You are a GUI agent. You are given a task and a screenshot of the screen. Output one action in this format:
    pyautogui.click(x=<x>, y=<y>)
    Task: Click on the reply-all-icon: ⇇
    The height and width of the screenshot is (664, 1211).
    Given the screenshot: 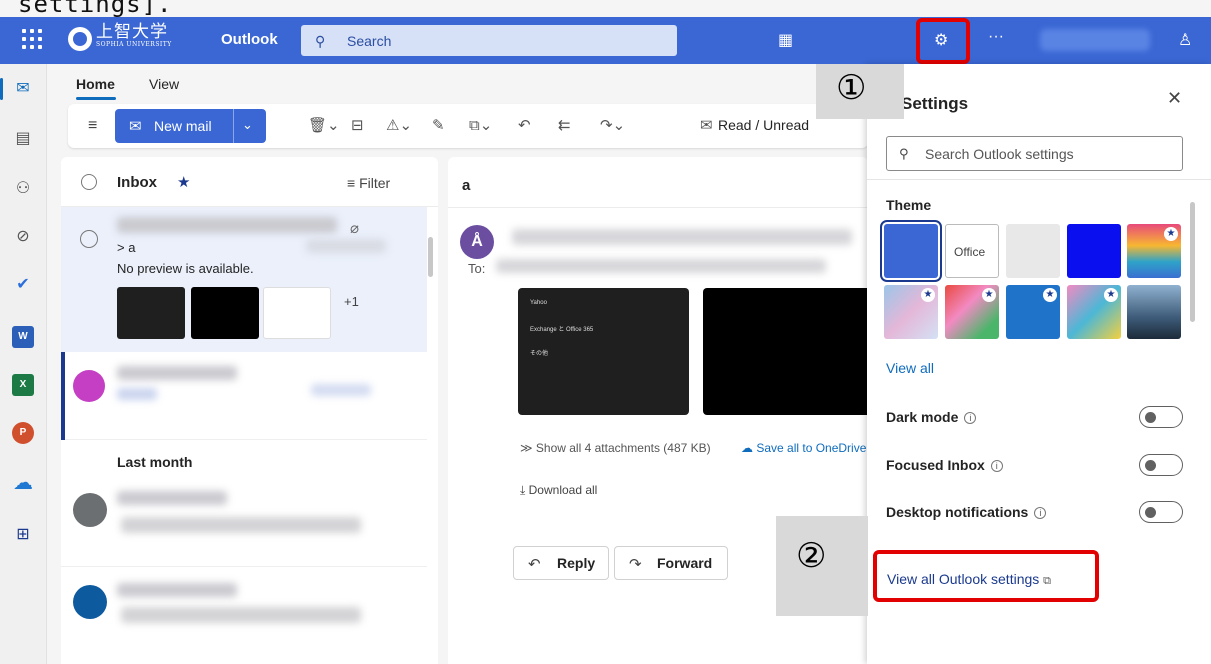 What is the action you would take?
    pyautogui.click(x=564, y=125)
    